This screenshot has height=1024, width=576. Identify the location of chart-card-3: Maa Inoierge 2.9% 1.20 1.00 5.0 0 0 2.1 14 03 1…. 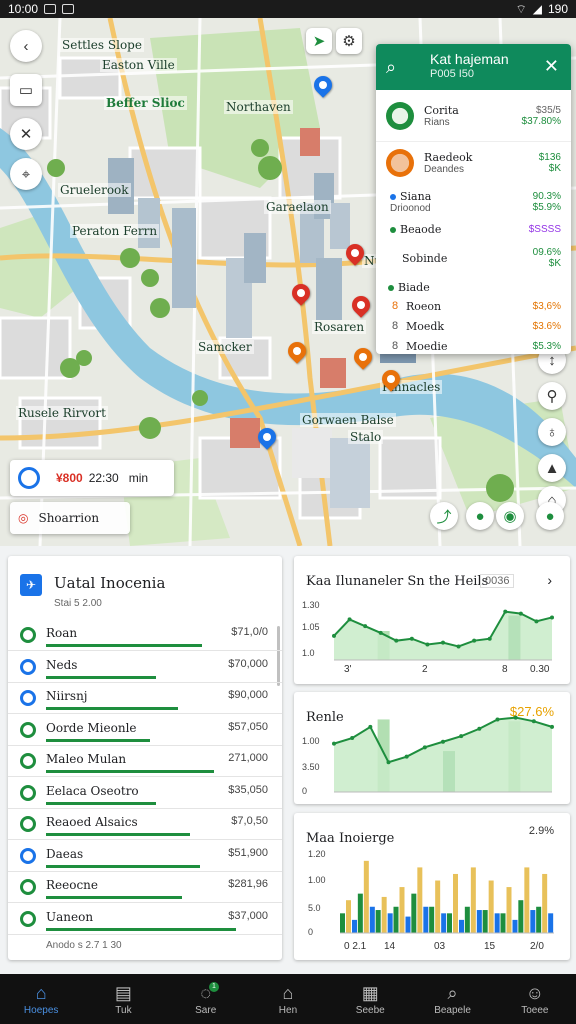
(432, 886).